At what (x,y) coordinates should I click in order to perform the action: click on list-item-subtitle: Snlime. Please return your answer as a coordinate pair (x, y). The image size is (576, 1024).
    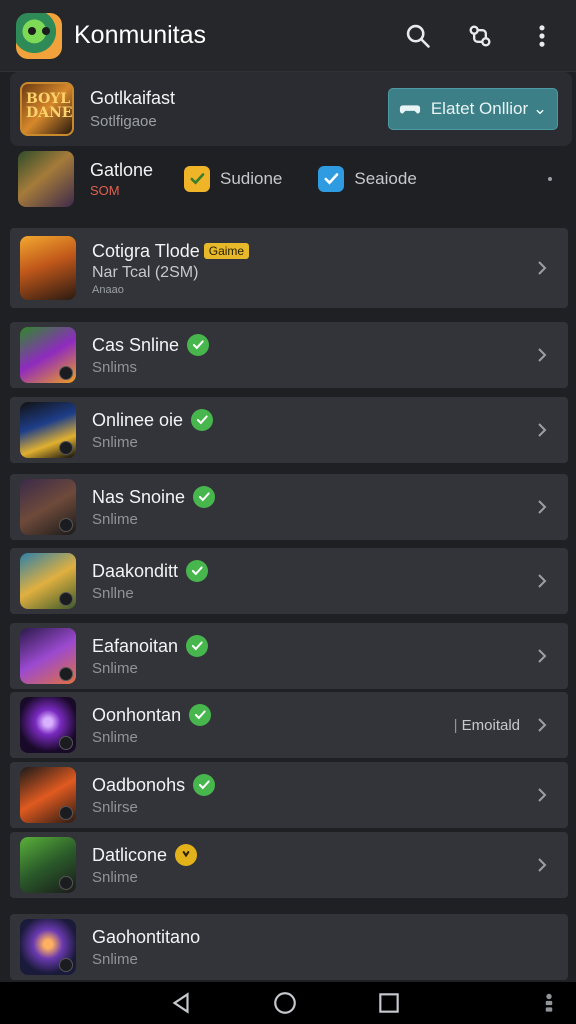
    Looking at the image, I should click on (115, 737).